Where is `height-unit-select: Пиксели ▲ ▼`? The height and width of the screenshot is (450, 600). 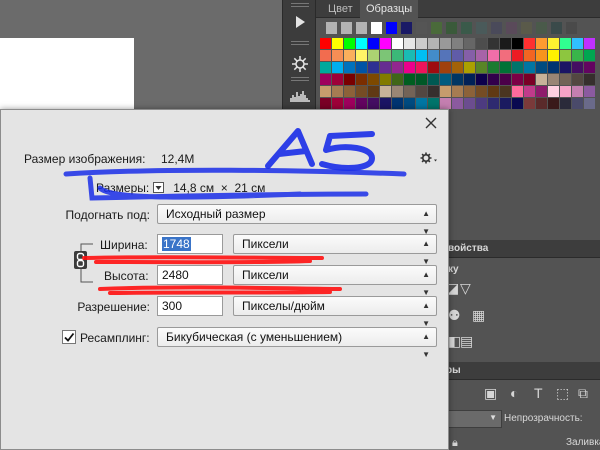
height-unit-select: Пиксели ▲ ▼ is located at coordinates (335, 281).